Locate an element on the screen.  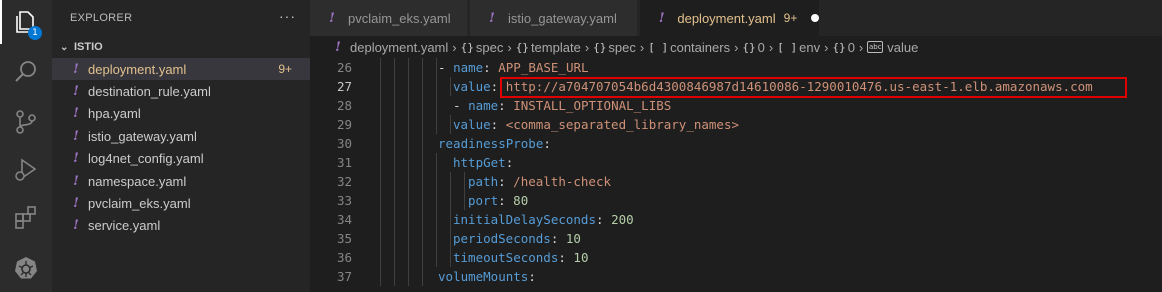
code-line: 31 httpGet: is located at coordinates (736, 162).